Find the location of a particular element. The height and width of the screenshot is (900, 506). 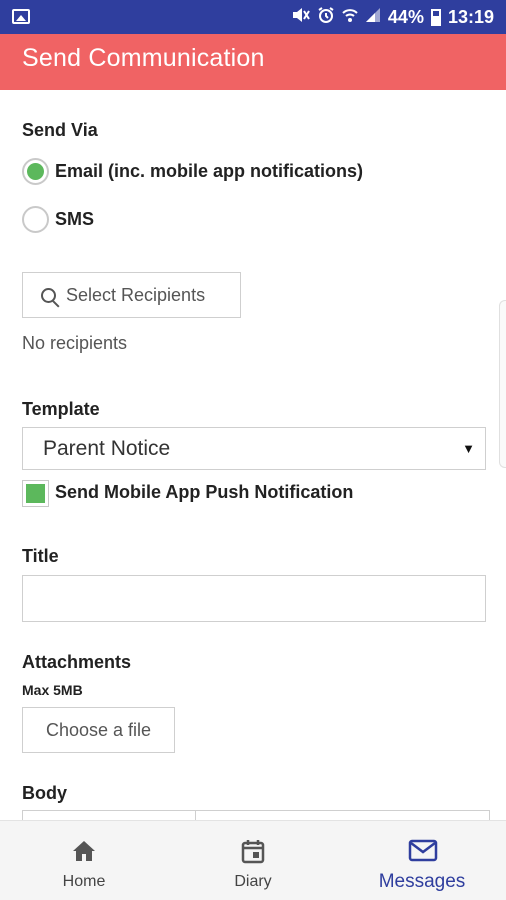

image-icon is located at coordinates (21, 16).